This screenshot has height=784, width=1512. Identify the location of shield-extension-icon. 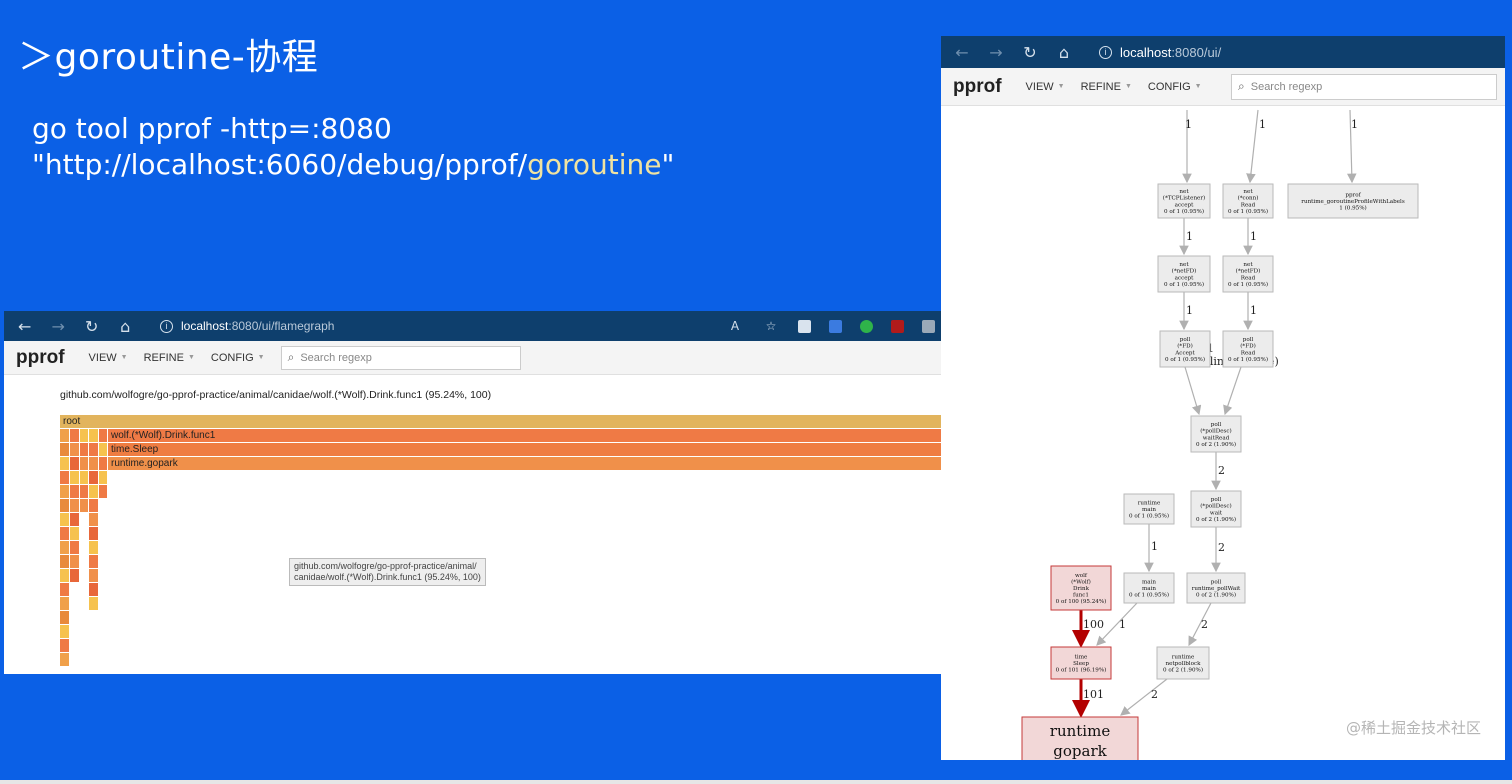
(835, 326).